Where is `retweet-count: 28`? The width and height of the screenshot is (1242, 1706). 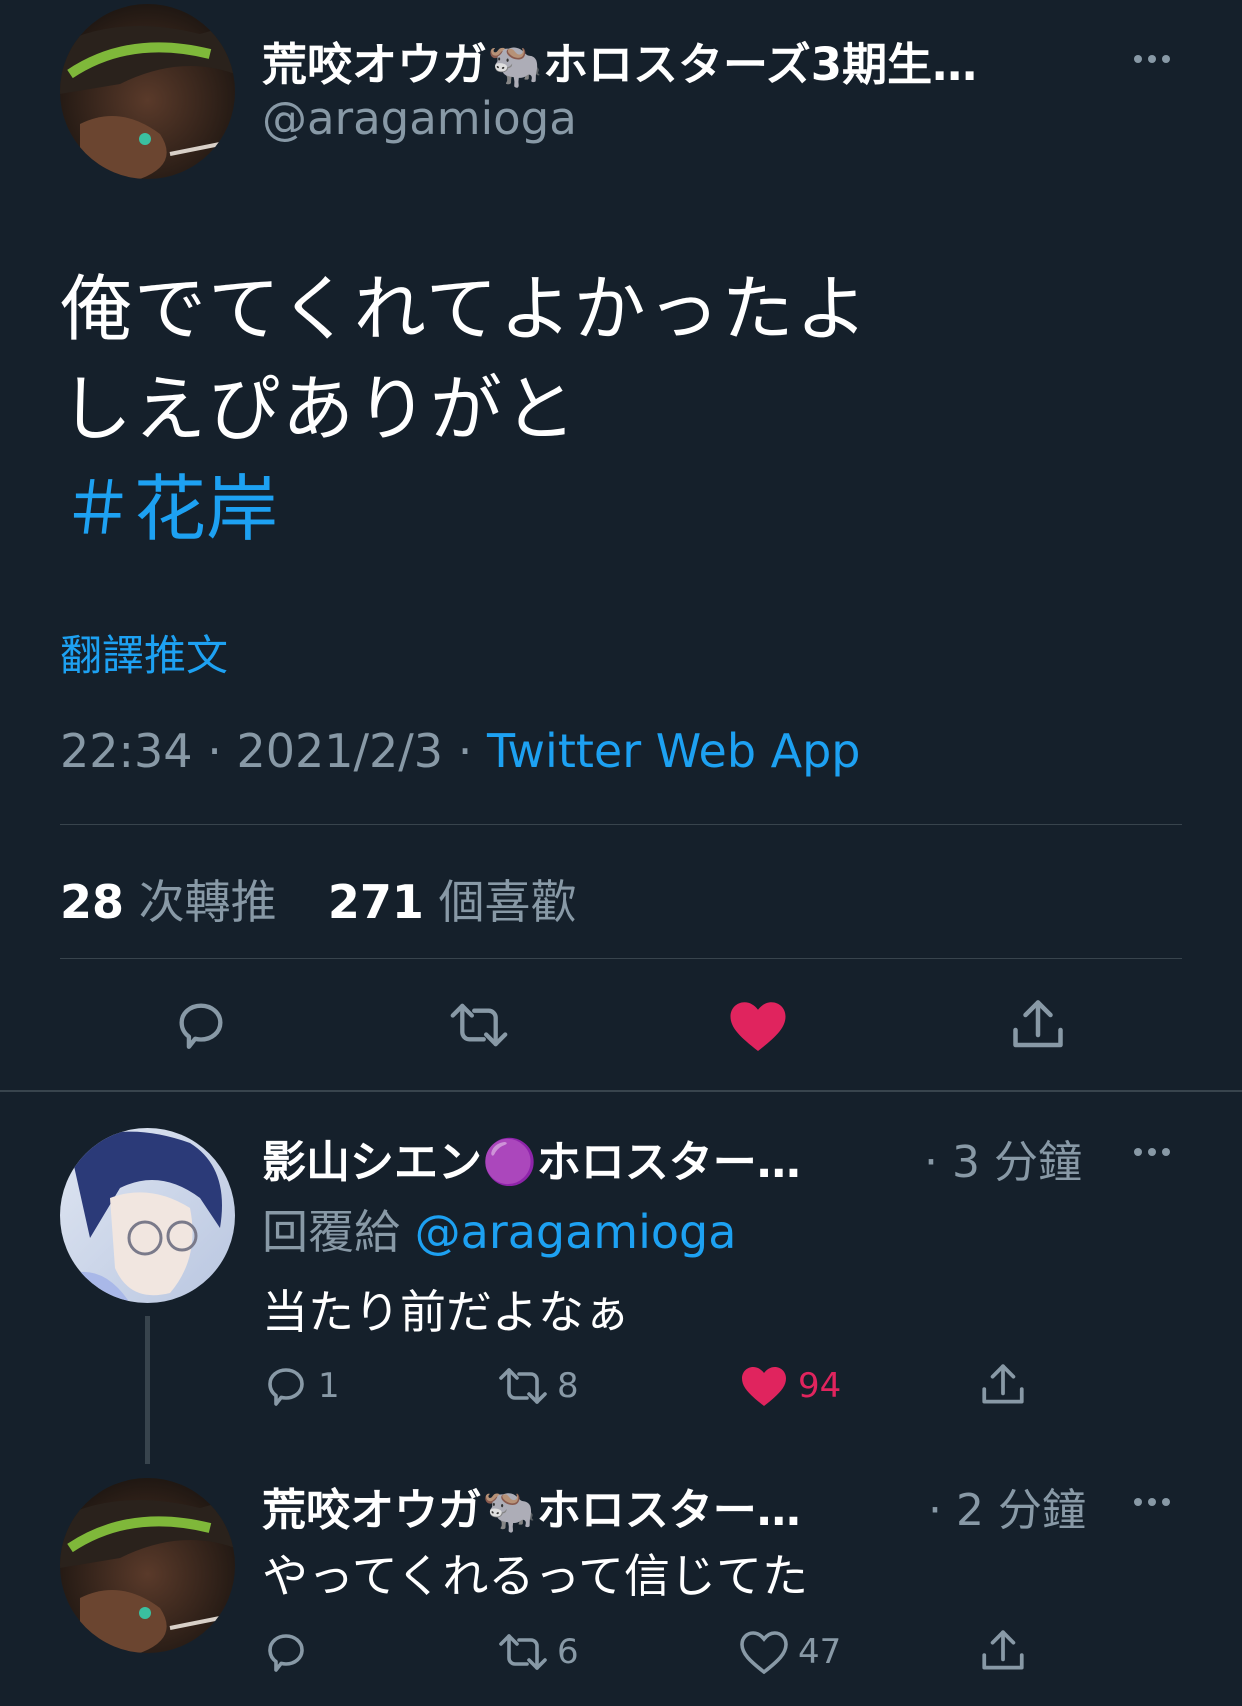
retweet-count: 28 is located at coordinates (92, 902).